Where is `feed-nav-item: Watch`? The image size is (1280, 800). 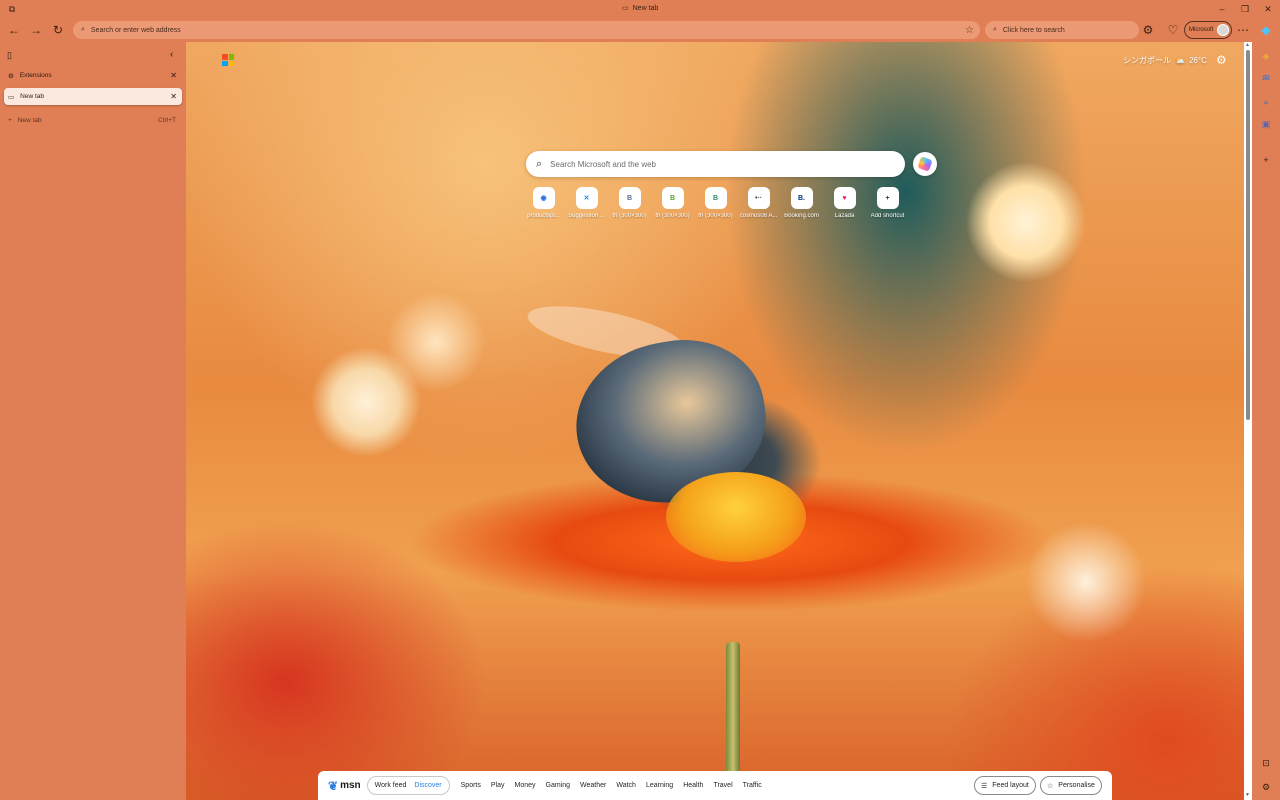 feed-nav-item: Watch is located at coordinates (626, 785).